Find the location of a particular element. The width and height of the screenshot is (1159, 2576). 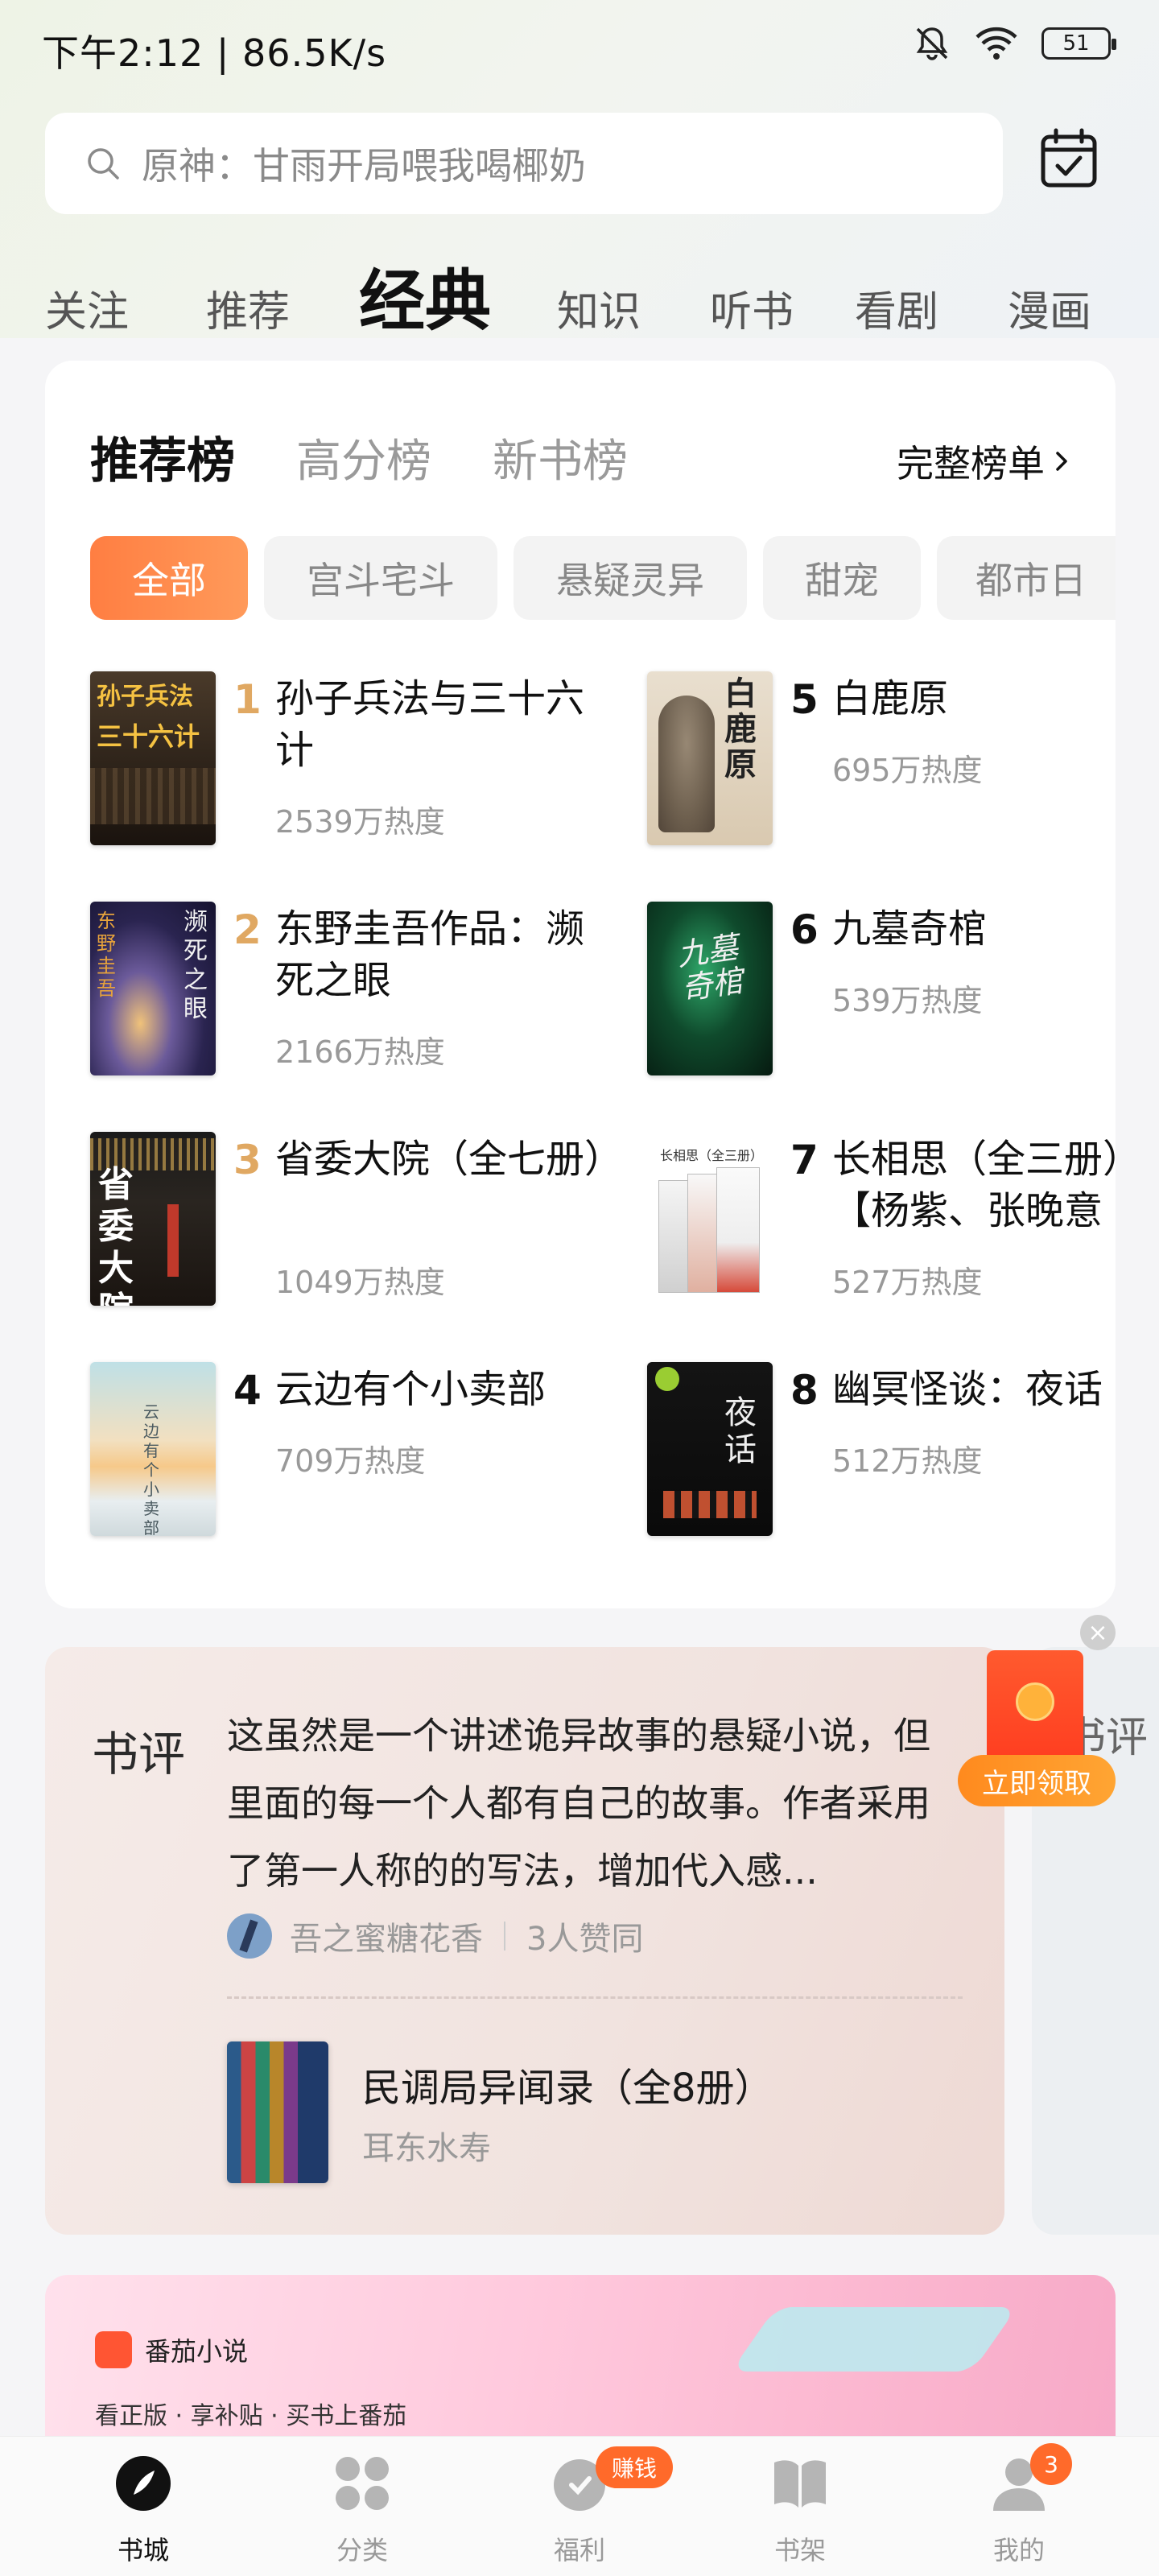

nav-mine: 我的 3 is located at coordinates (1019, 2505).